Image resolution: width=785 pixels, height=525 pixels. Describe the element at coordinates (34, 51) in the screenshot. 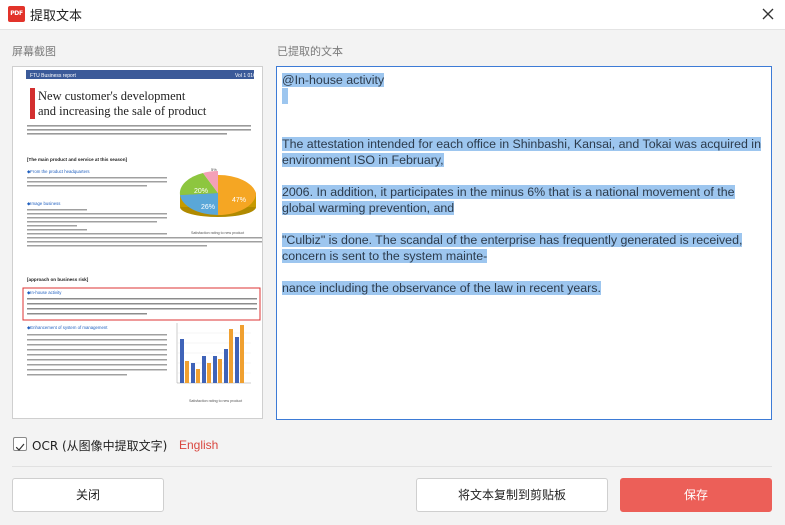

I see `screenshot-label: 屏幕截图` at that location.